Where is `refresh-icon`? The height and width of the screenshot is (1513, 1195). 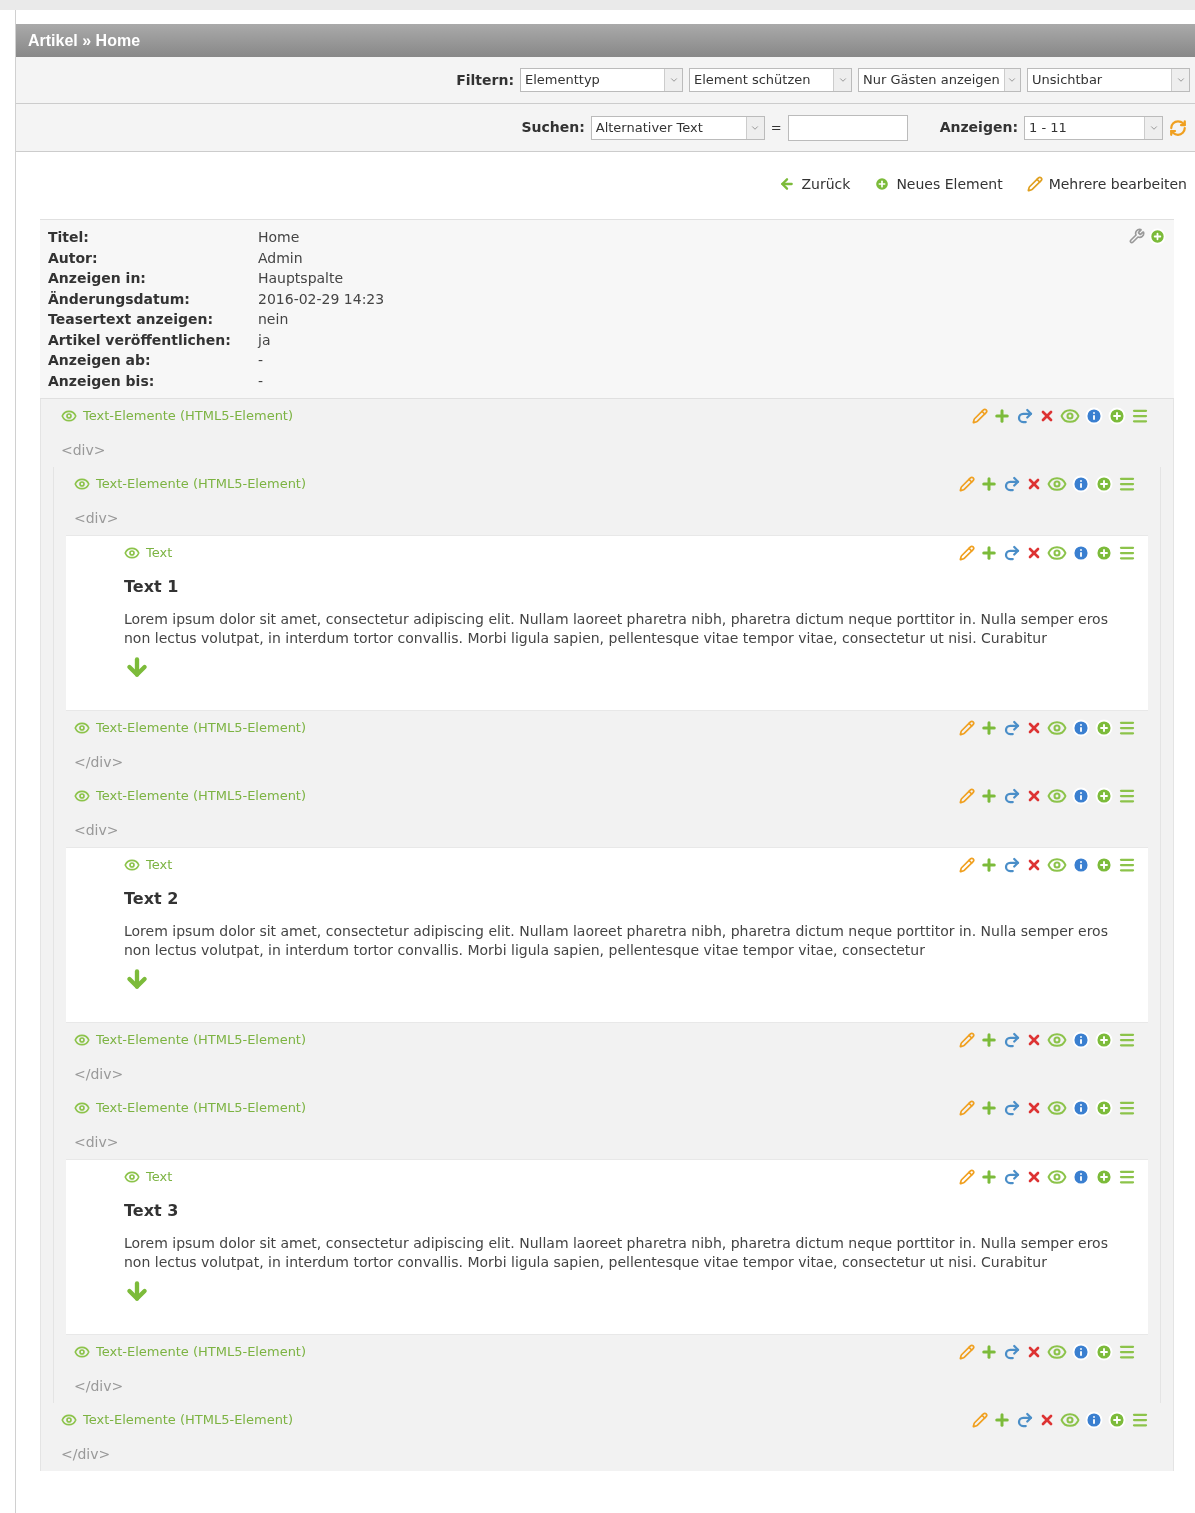 refresh-icon is located at coordinates (1178, 127).